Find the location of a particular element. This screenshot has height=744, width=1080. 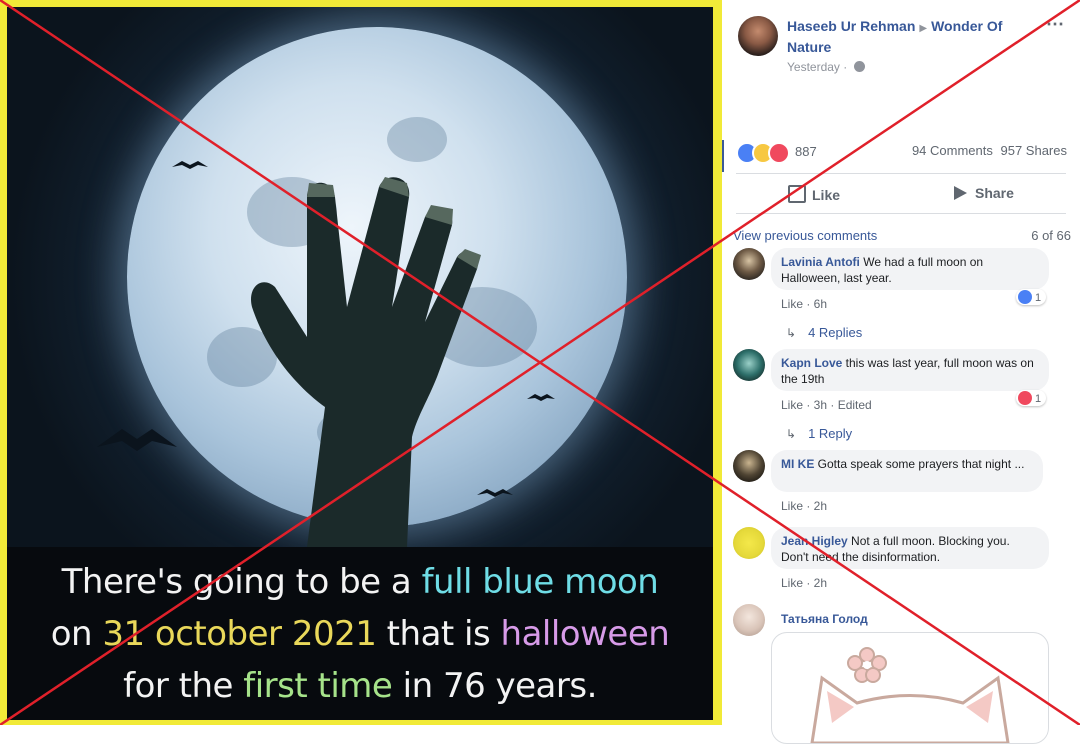

author-avatar is located at coordinates (758, 36).